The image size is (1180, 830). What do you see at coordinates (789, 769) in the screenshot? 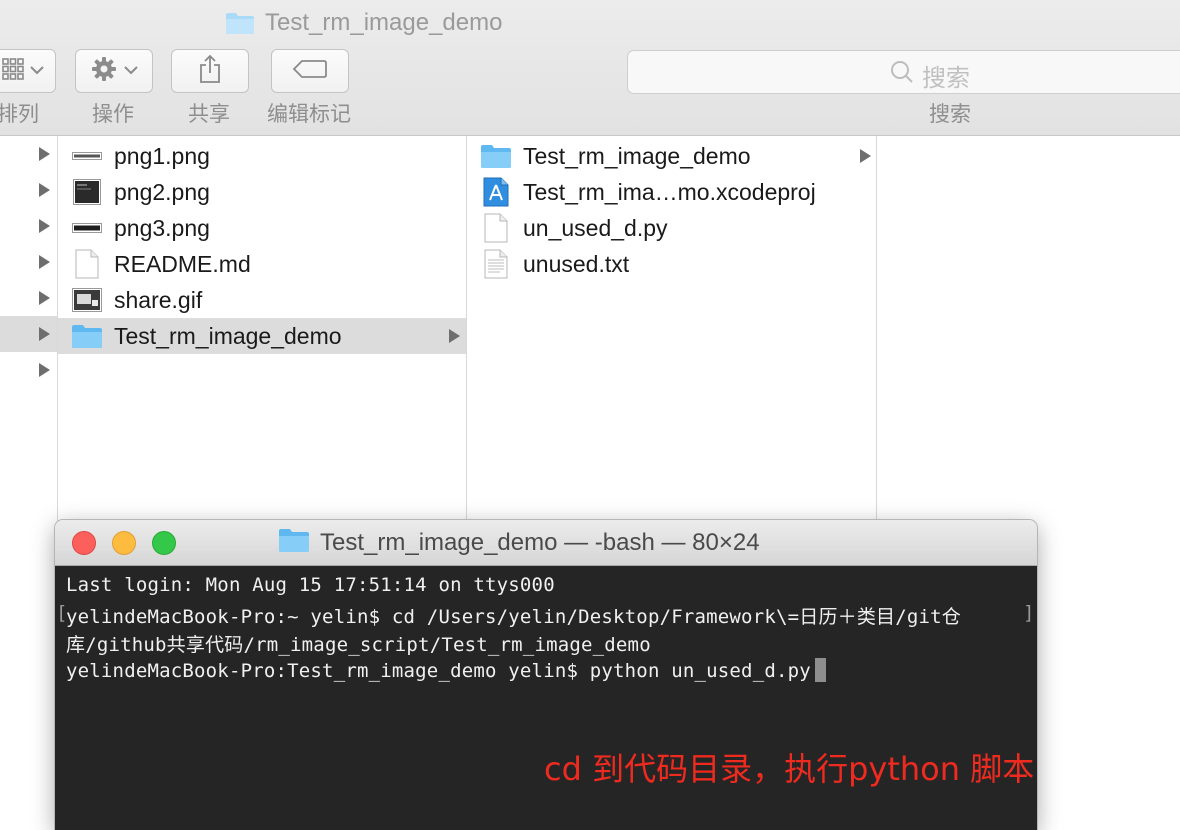
I see `annotation-text: cd 到代码目录，执行python 脚本` at bounding box center [789, 769].